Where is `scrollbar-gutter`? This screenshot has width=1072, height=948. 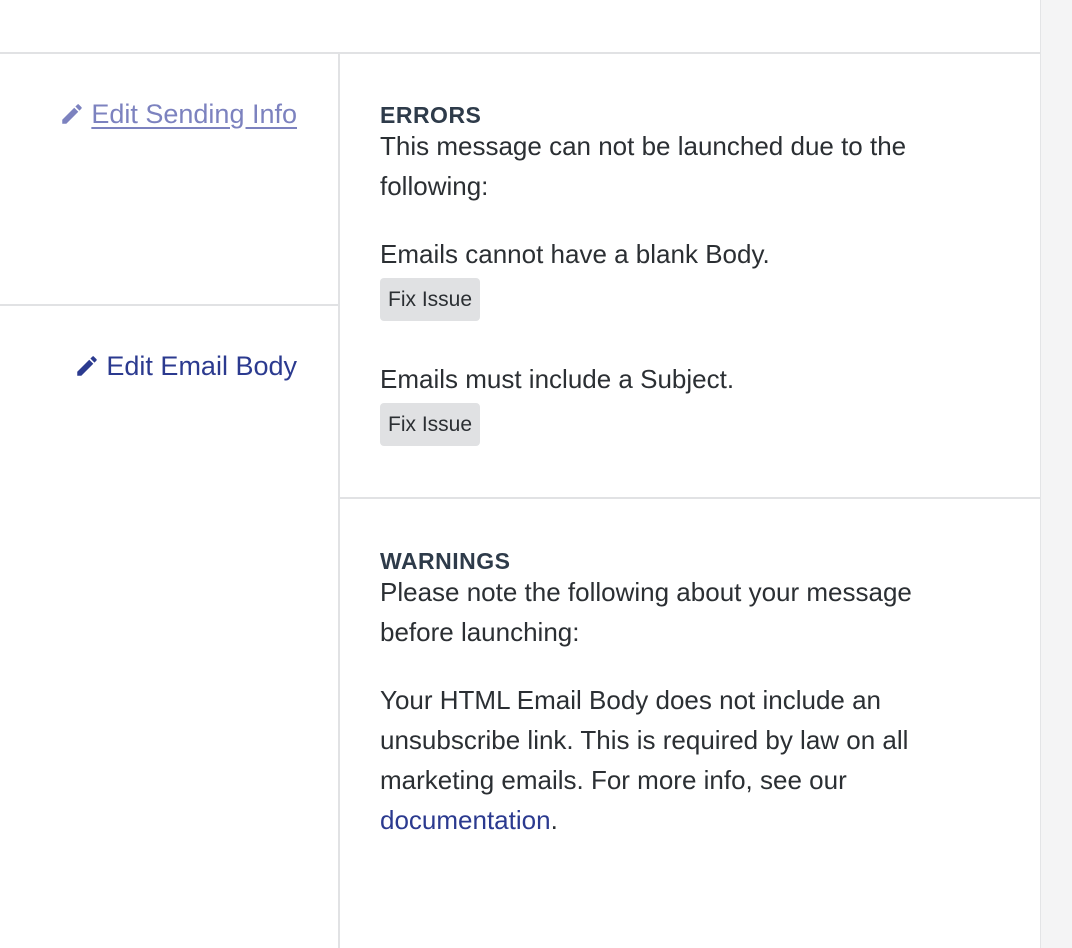 scrollbar-gutter is located at coordinates (1056, 474).